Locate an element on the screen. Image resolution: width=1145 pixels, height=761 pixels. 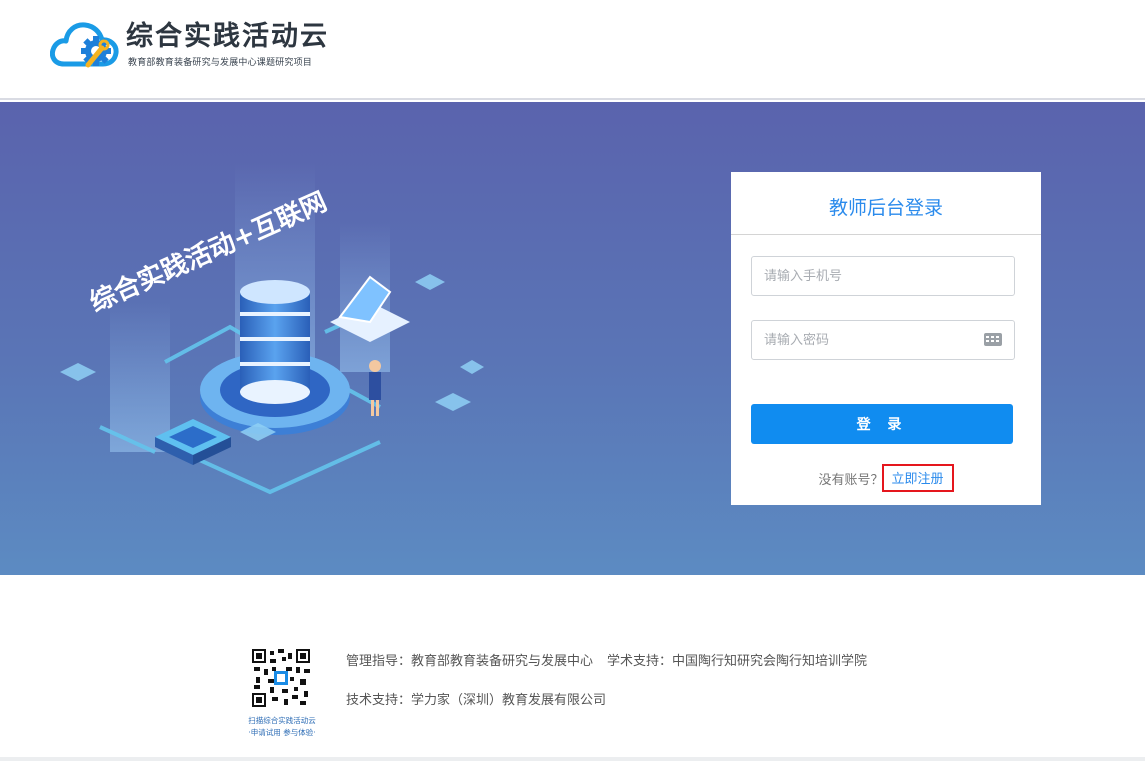
footer-divider is located at coordinates (572, 759).